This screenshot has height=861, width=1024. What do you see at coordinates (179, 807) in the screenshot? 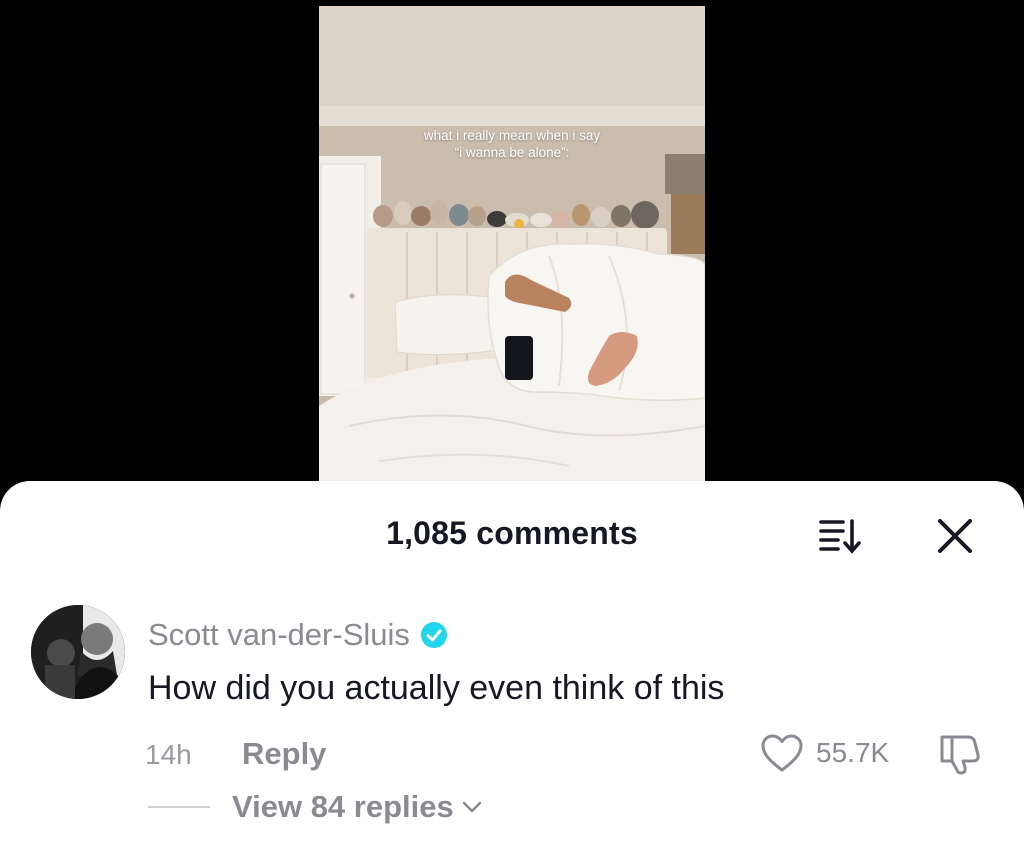
I see `replies-divider` at bounding box center [179, 807].